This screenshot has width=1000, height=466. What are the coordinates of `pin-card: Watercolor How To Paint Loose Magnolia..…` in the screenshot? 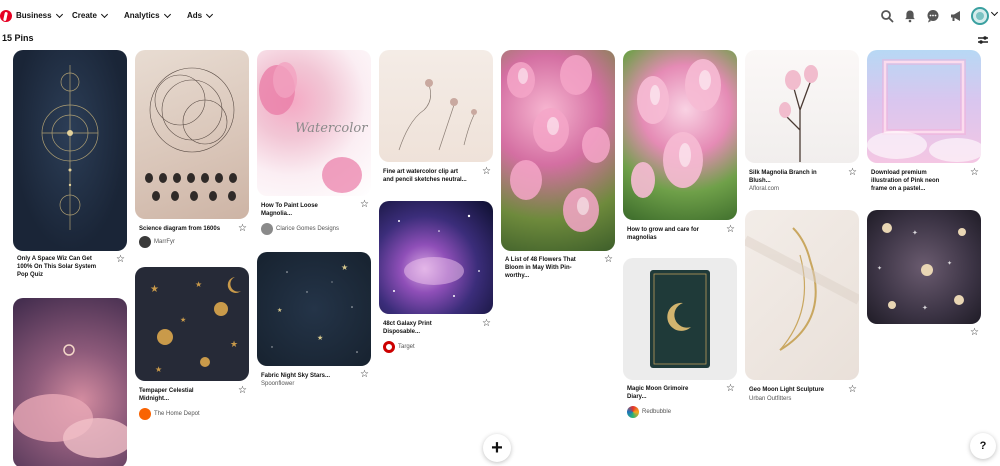 It's located at (314, 142).